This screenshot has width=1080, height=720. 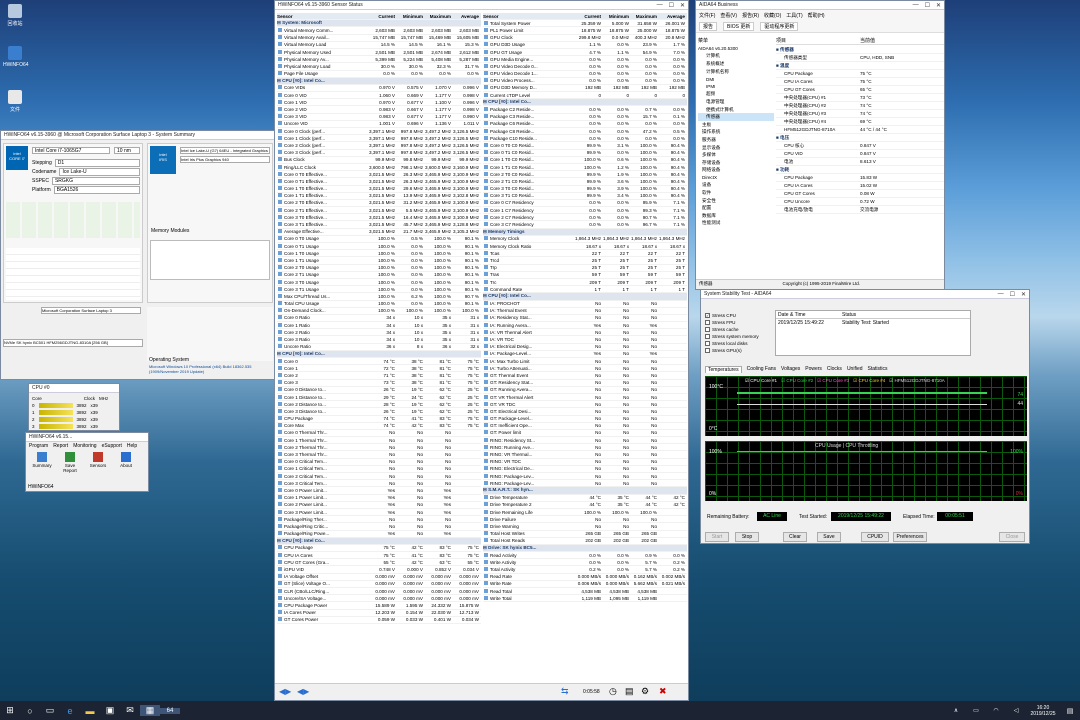 What do you see at coordinates (736, 148) in the screenshot?
I see `aida-tree-item: 显示设备` at bounding box center [736, 148].